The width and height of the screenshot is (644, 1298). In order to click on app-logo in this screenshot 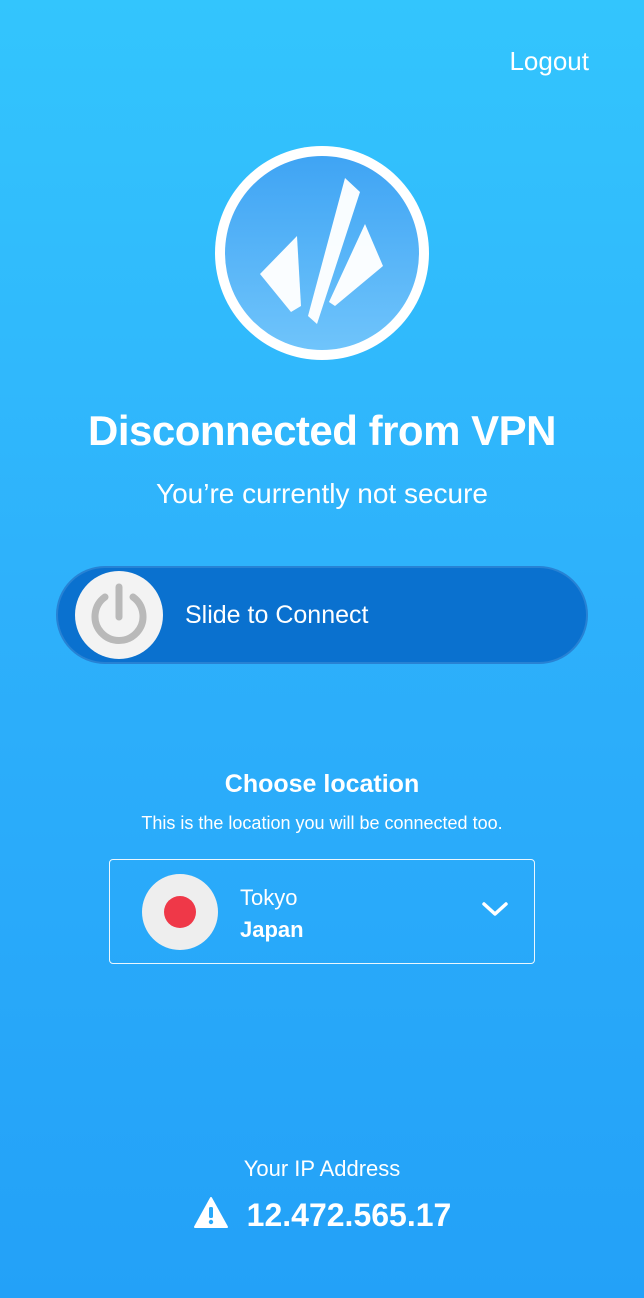, I will do `click(322, 253)`.